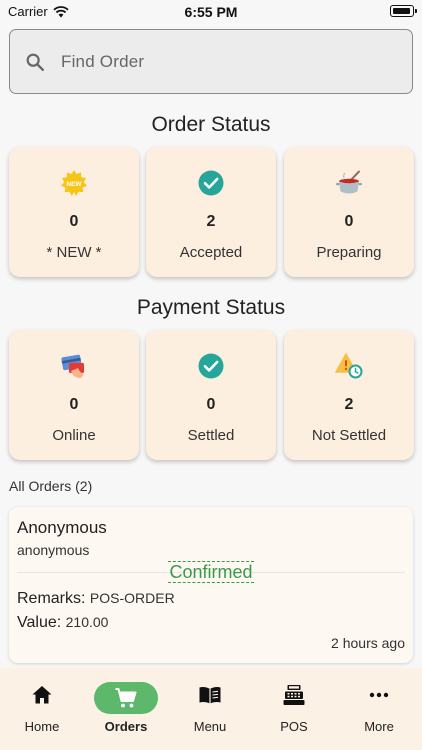 Image resolution: width=422 pixels, height=750 pixels. I want to click on bottom-tab-bar: Home Orders Menu POS More, so click(211, 709).